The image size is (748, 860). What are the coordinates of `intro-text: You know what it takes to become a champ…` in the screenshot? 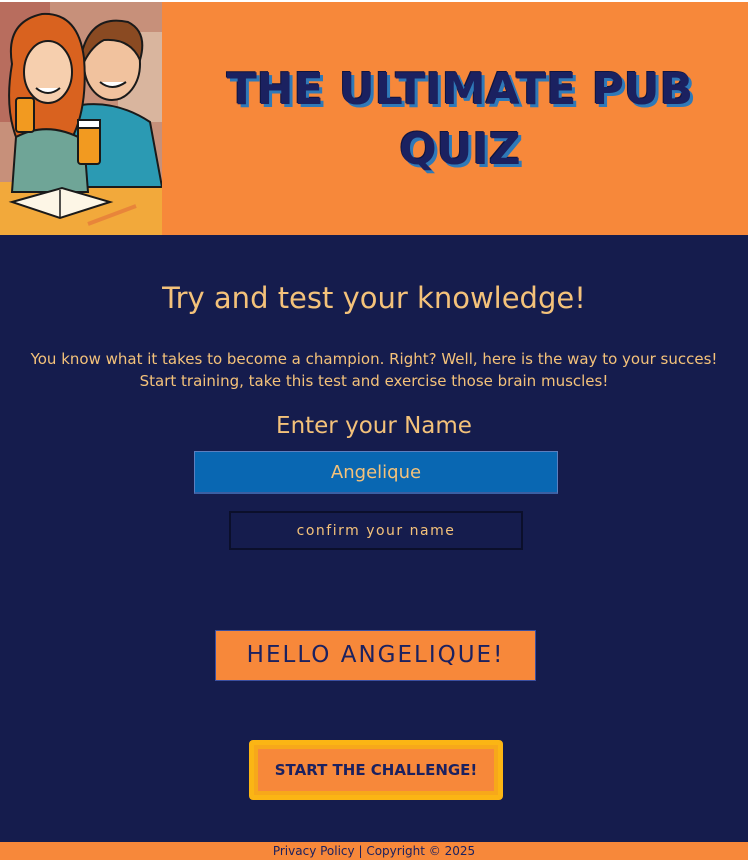 It's located at (374, 370).